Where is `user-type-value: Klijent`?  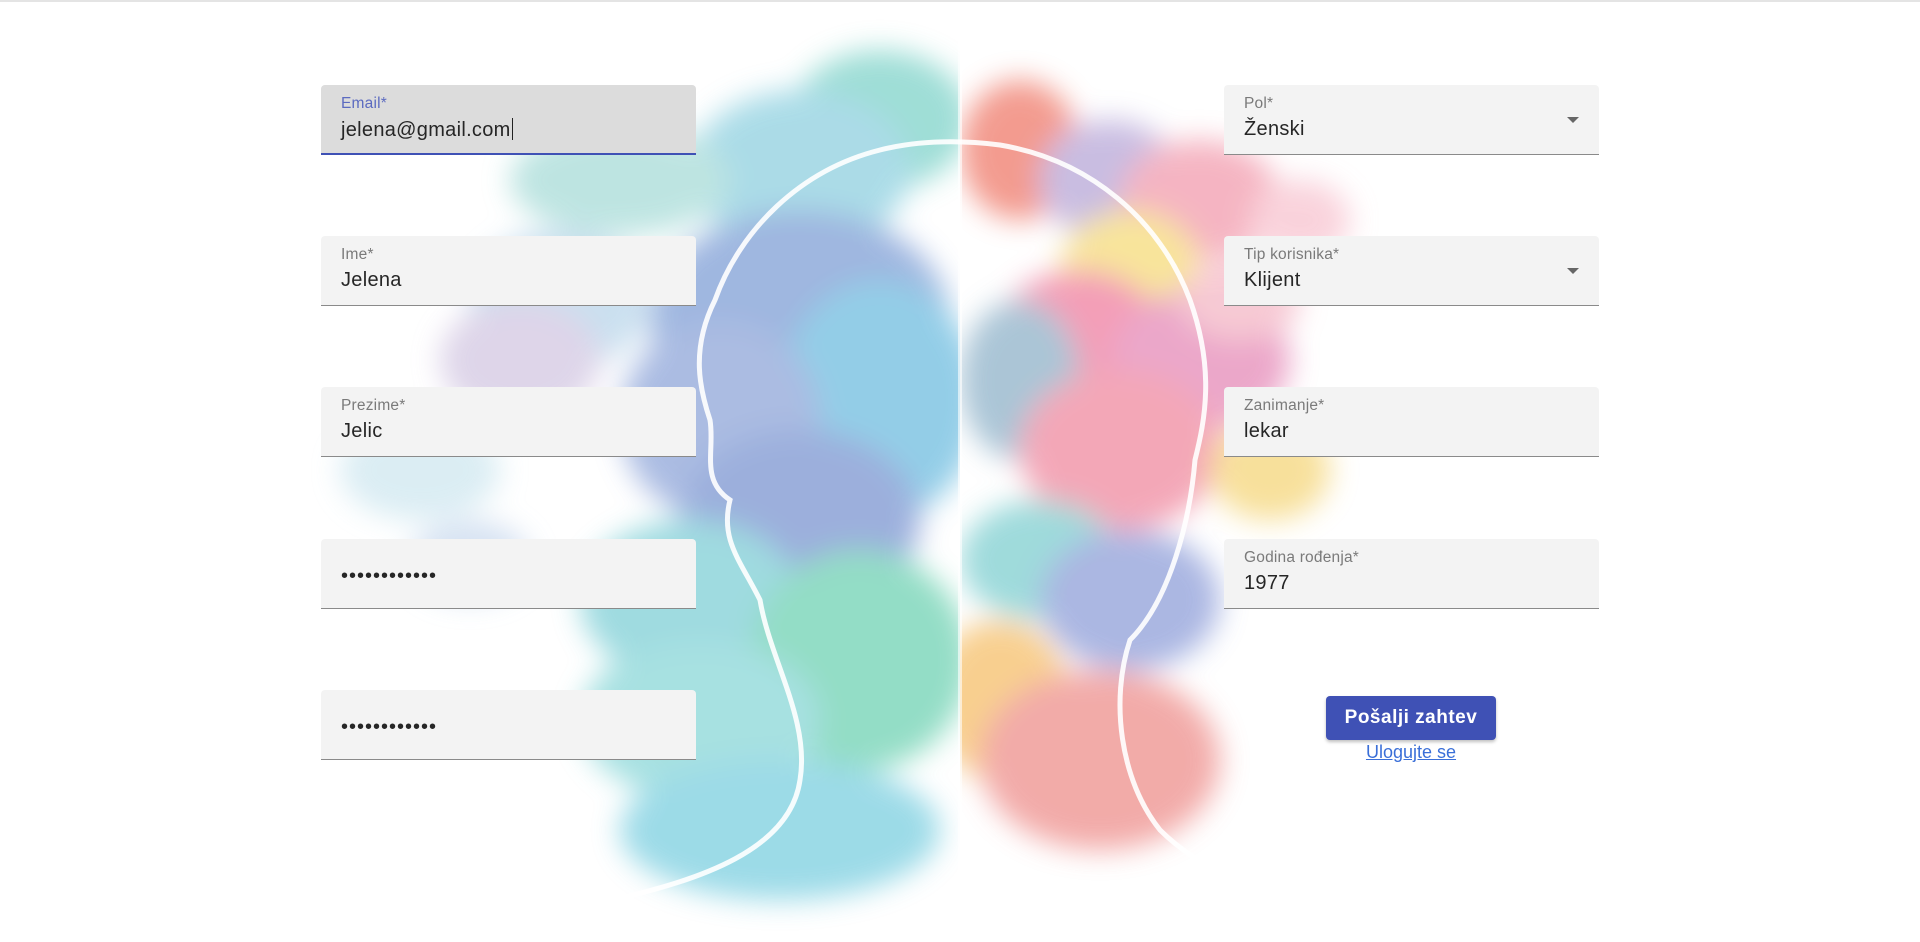 user-type-value: Klijent is located at coordinates (1272, 280).